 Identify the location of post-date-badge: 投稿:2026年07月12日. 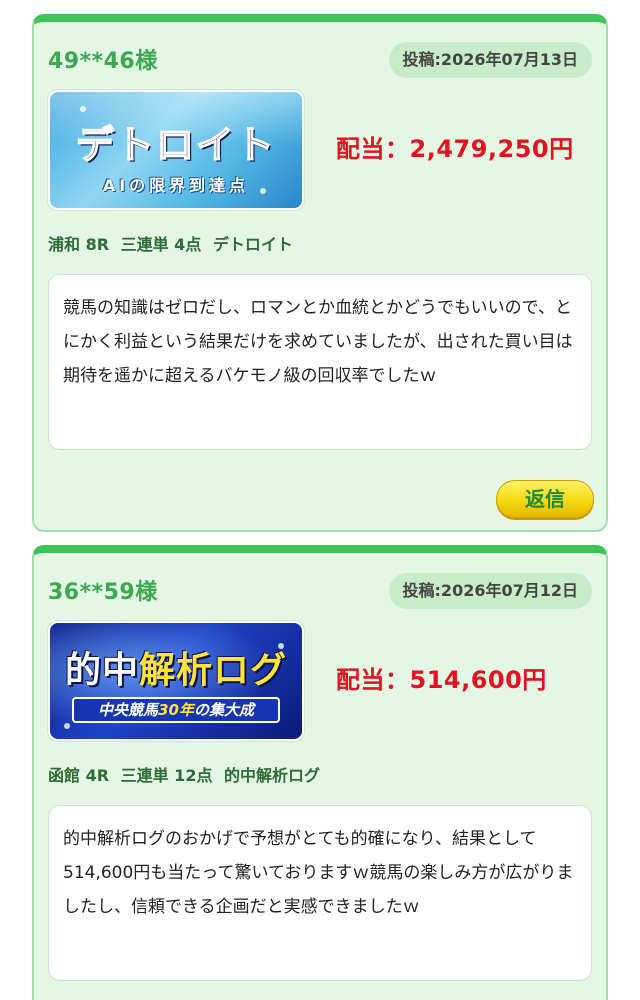
(490, 591).